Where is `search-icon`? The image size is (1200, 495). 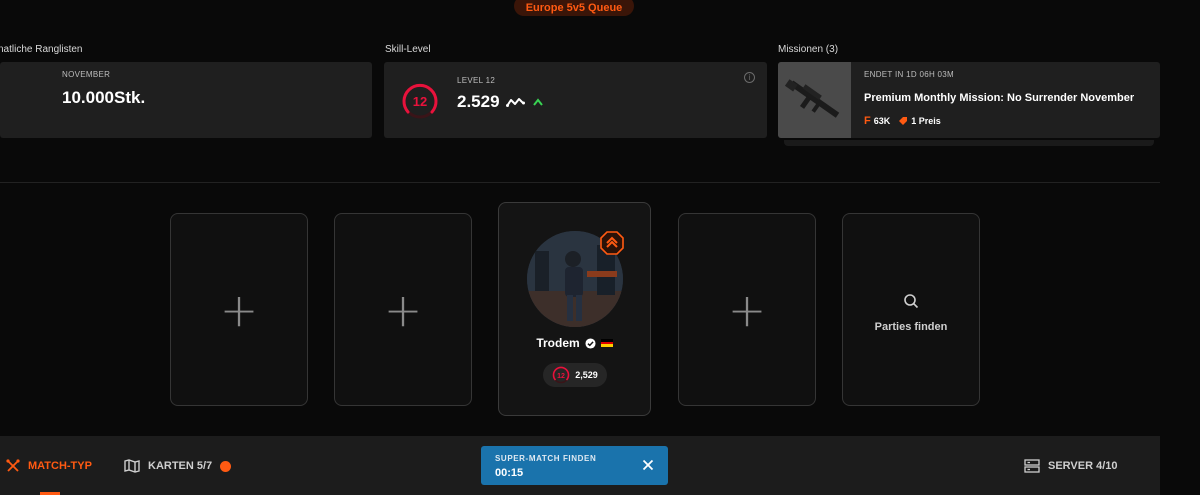
search-icon is located at coordinates (911, 300).